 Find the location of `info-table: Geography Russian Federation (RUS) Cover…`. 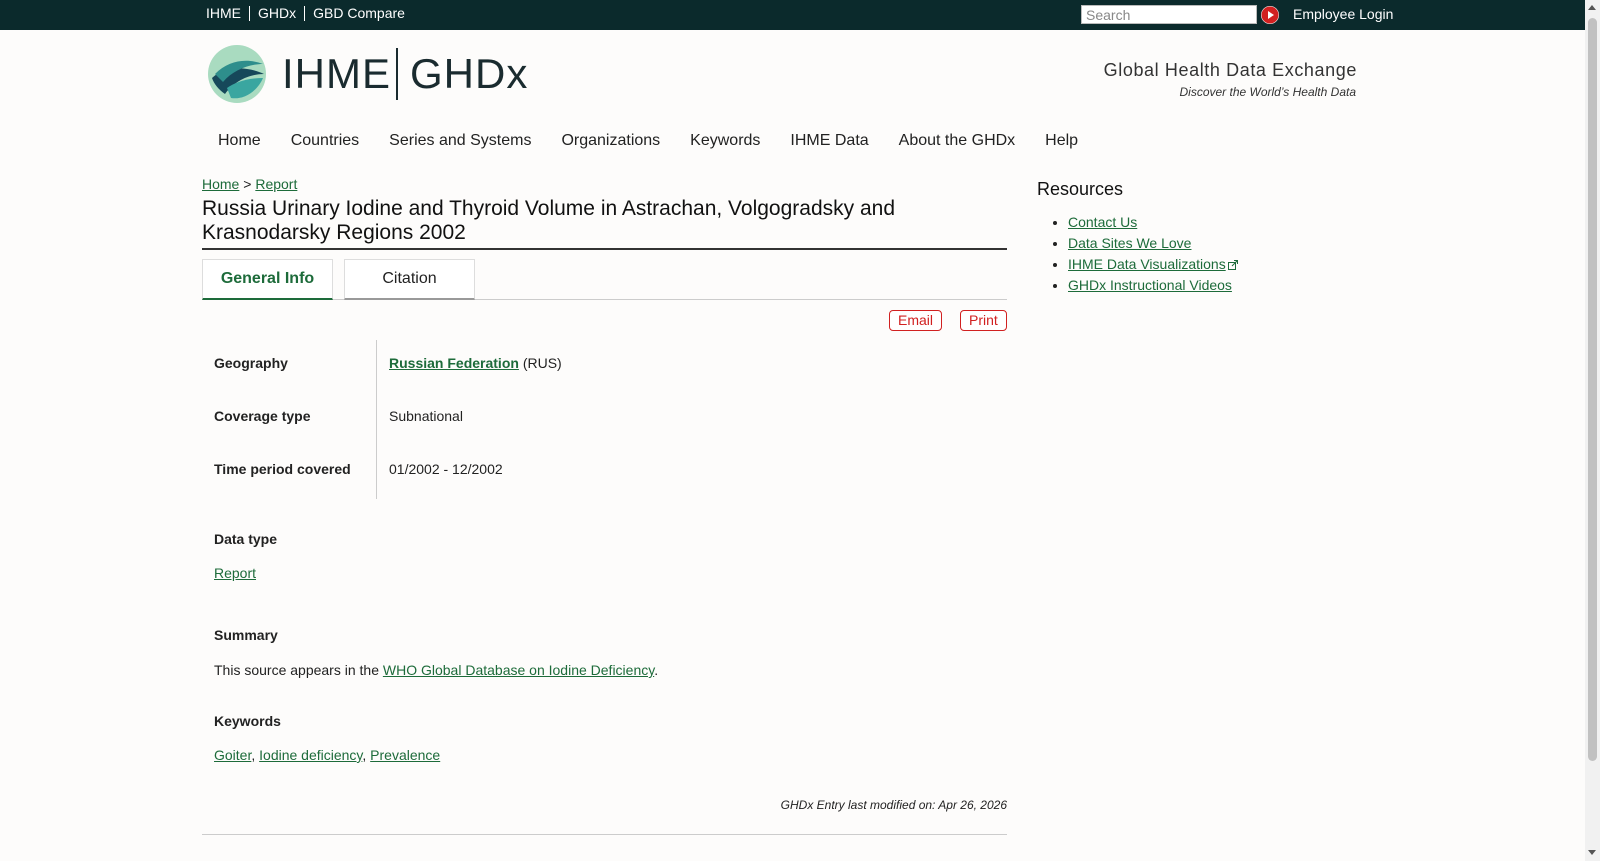

info-table: Geography Russian Federation (RUS) Cover… is located at coordinates (604, 419).